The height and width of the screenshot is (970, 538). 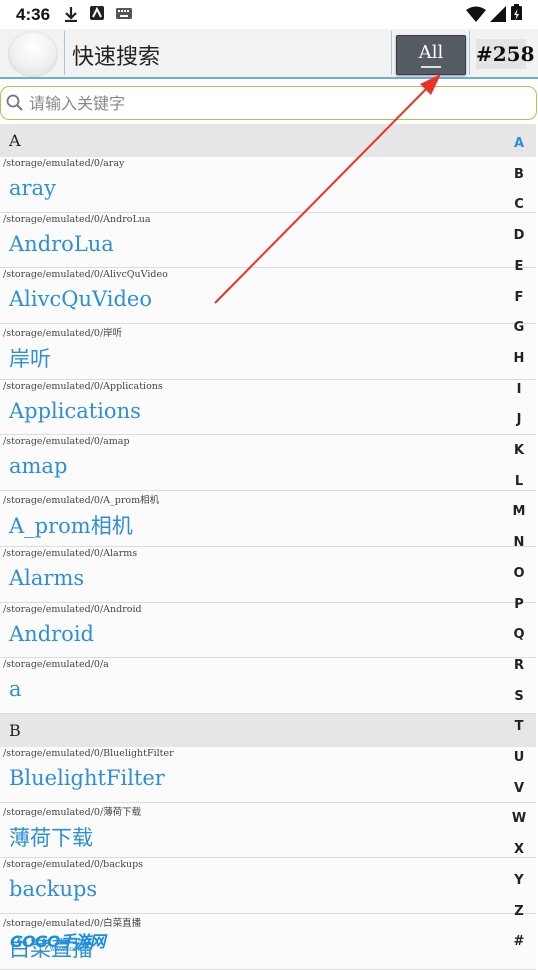 What do you see at coordinates (85, 275) in the screenshot?
I see `item-path: /storage/emulated/0/AlivcQuVideo` at bounding box center [85, 275].